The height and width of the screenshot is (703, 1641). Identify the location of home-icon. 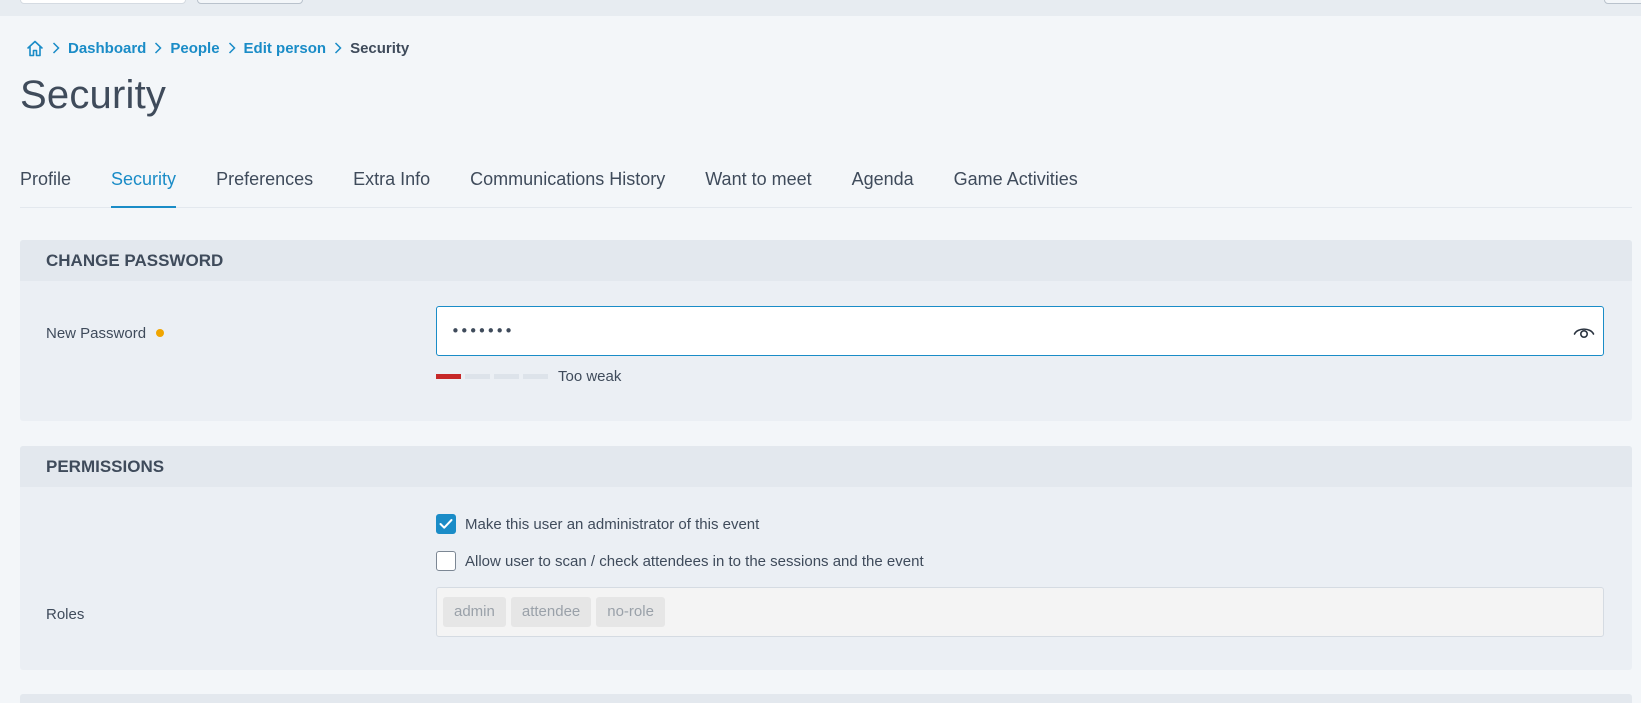
(35, 48).